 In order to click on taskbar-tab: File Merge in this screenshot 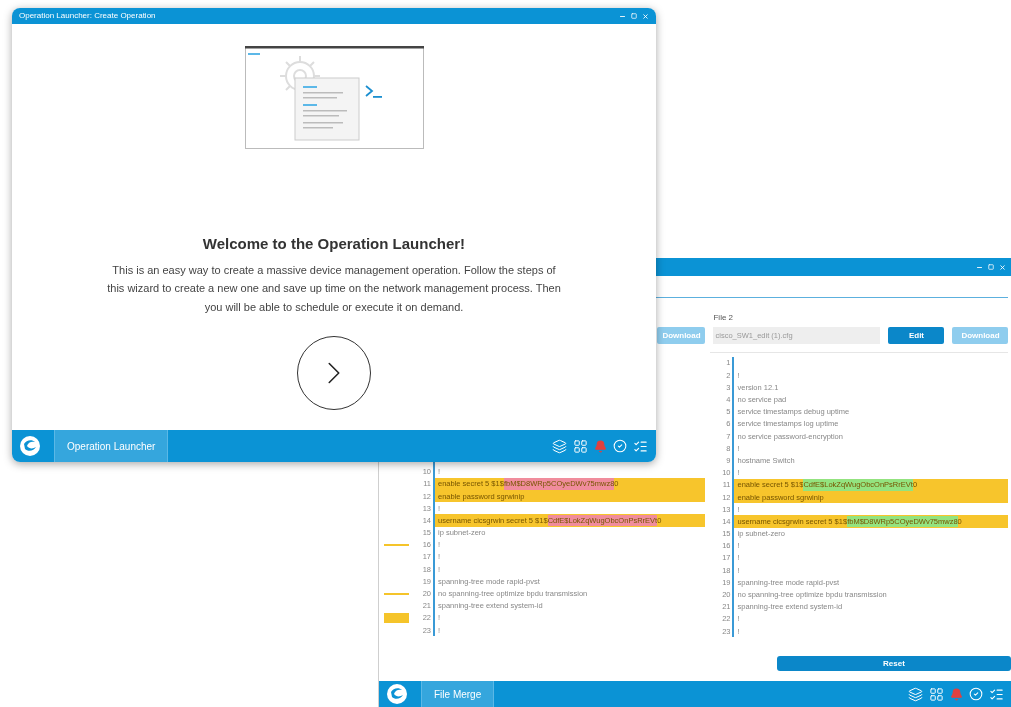, I will do `click(458, 694)`.